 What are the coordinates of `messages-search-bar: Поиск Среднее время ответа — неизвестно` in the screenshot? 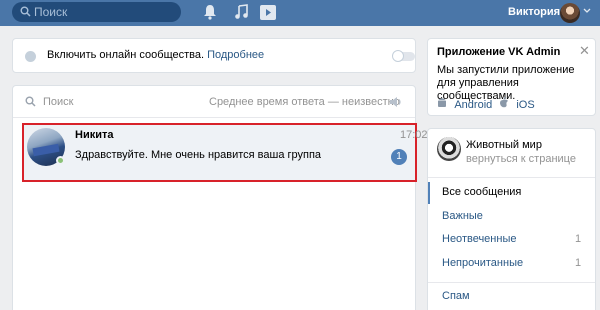 It's located at (214, 102).